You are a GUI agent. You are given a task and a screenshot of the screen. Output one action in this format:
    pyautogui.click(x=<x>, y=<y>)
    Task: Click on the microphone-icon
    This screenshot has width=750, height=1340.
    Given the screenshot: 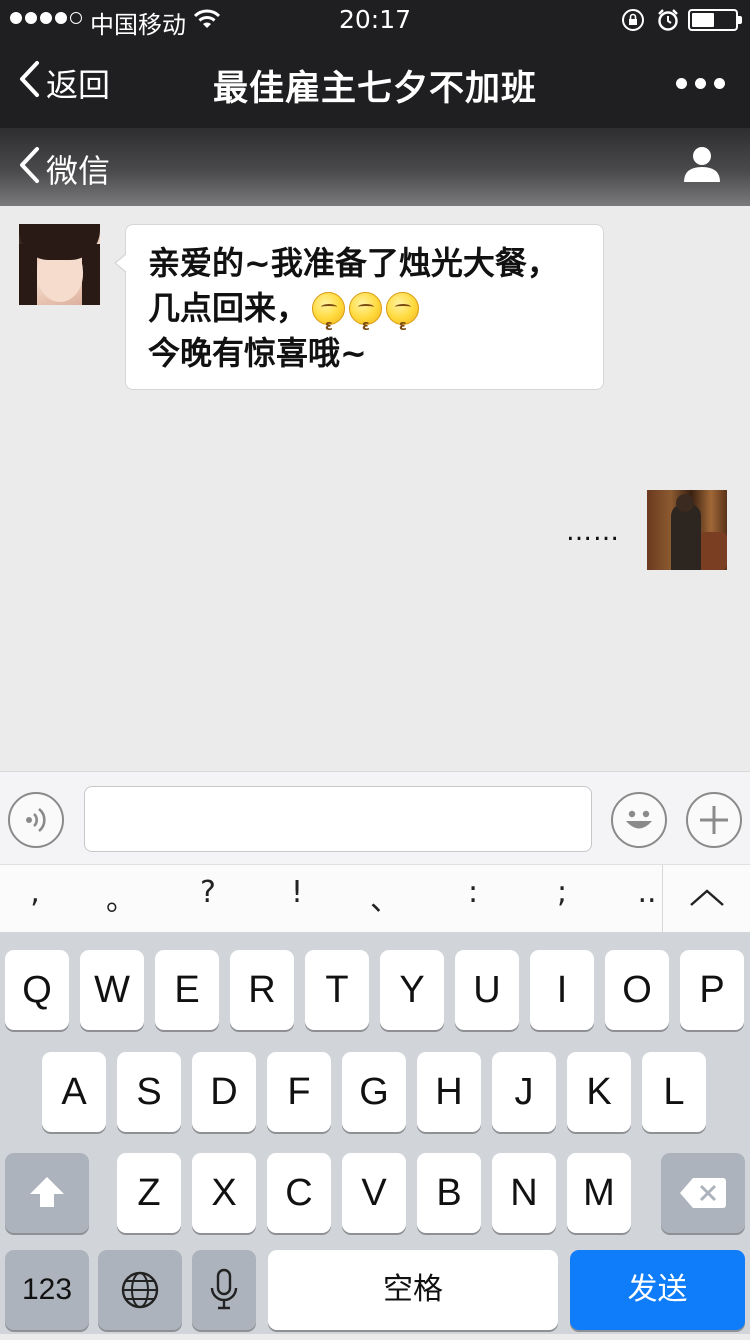 What is the action you would take?
    pyautogui.click(x=224, y=1289)
    